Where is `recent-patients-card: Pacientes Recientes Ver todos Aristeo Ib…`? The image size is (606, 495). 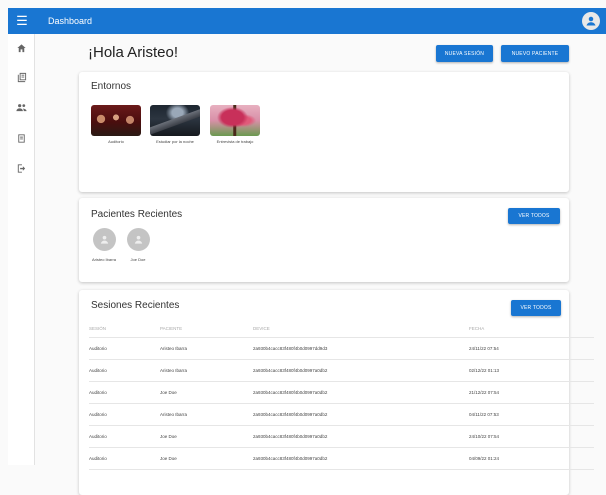 recent-patients-card: Pacientes Recientes Ver todos Aristeo Ib… is located at coordinates (324, 240).